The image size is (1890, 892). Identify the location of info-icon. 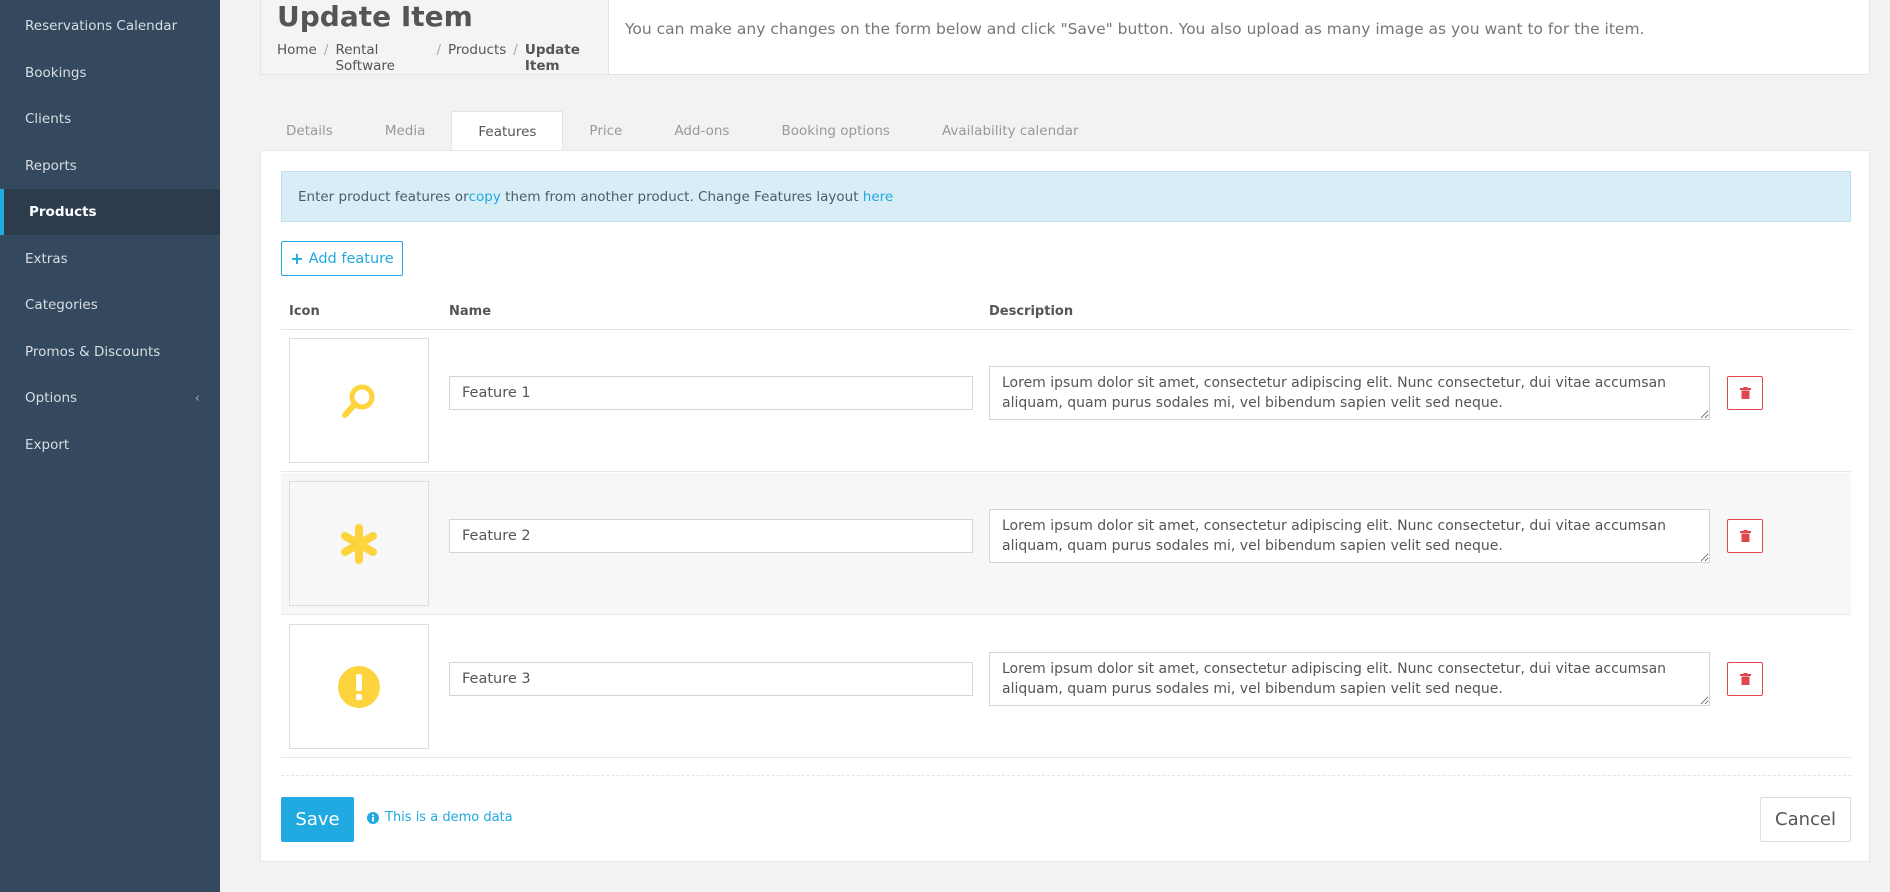
(373, 817).